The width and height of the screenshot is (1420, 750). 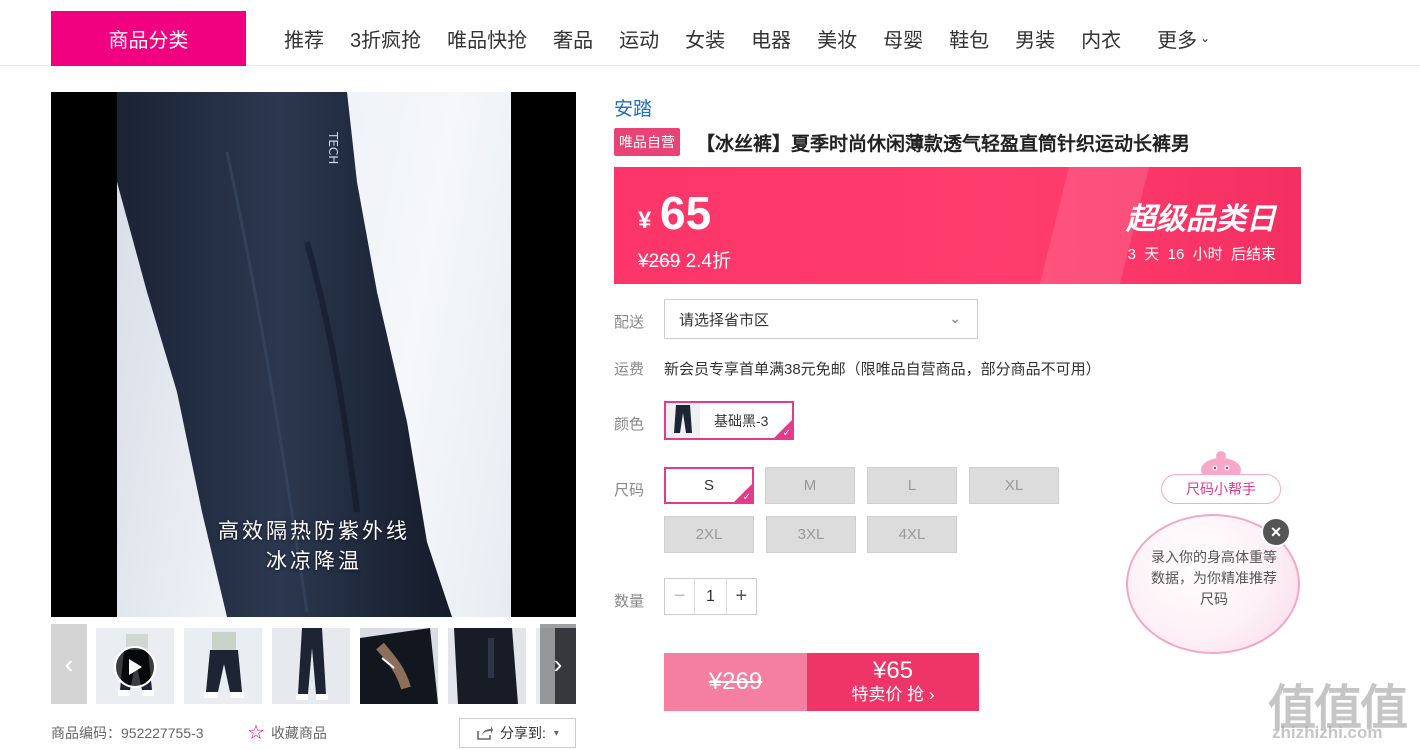 What do you see at coordinates (523, 733) in the screenshot?
I see `share-label: 分享到:` at bounding box center [523, 733].